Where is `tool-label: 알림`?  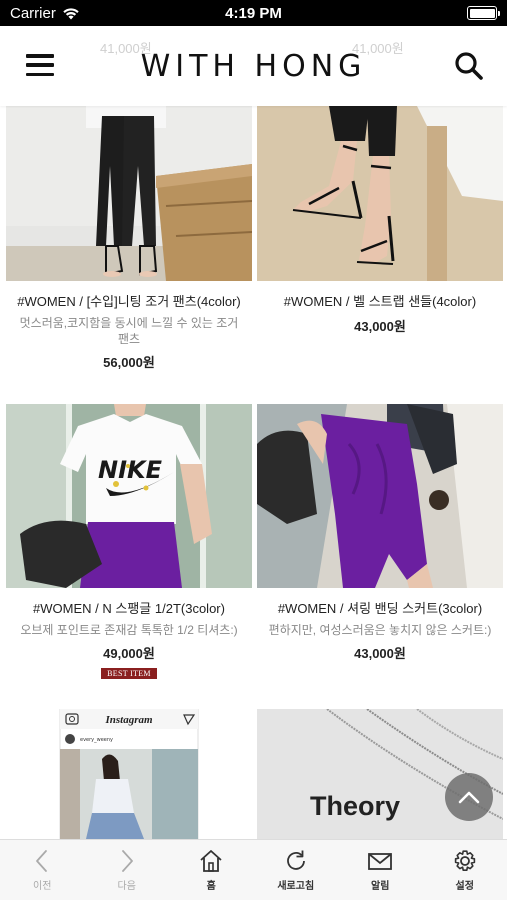
tool-label: 알림 is located at coordinates (380, 886).